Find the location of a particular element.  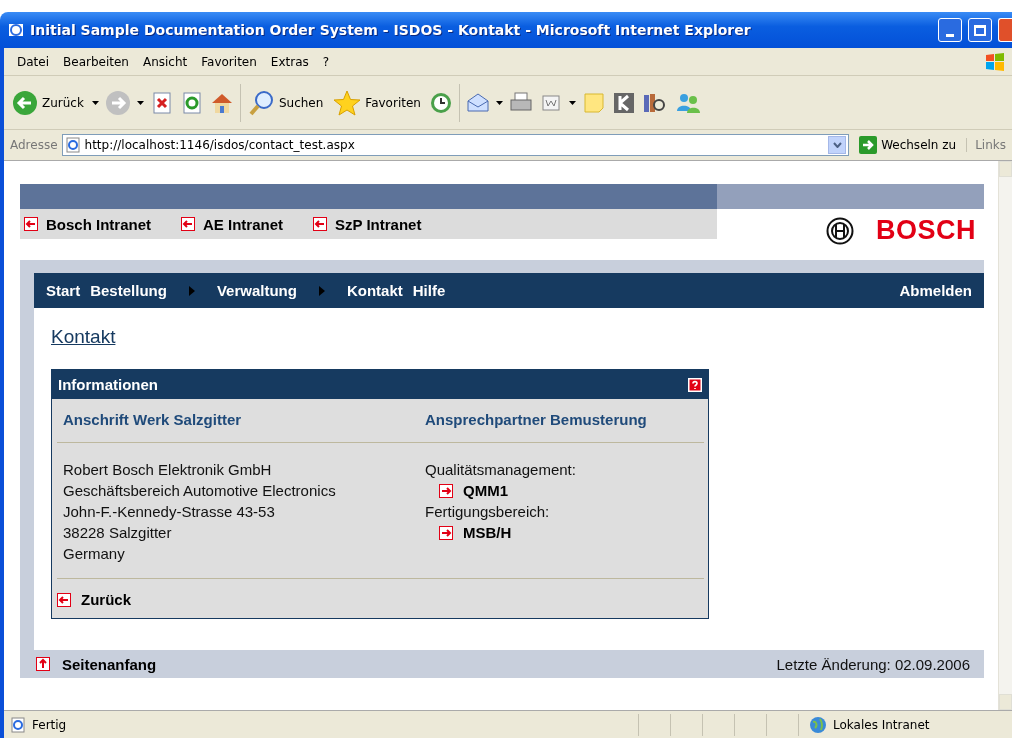

column-heading: Anschrift Werk Salzgitter is located at coordinates (153, 420).